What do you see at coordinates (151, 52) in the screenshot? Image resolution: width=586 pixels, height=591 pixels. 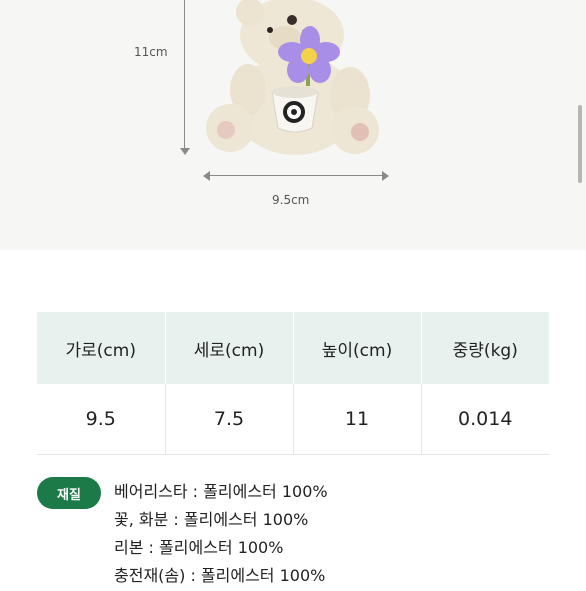 I see `height-dimension-label: 11cm` at bounding box center [151, 52].